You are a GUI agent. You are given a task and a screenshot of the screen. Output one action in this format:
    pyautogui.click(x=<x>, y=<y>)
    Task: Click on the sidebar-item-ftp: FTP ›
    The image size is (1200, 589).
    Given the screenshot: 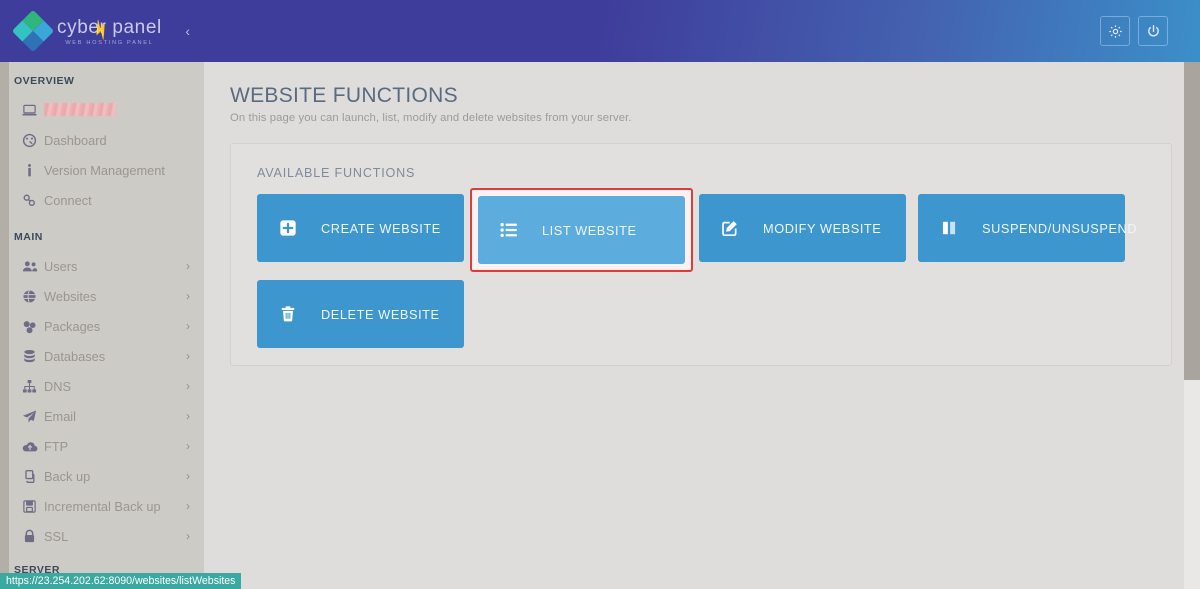 What is the action you would take?
    pyautogui.click(x=102, y=446)
    